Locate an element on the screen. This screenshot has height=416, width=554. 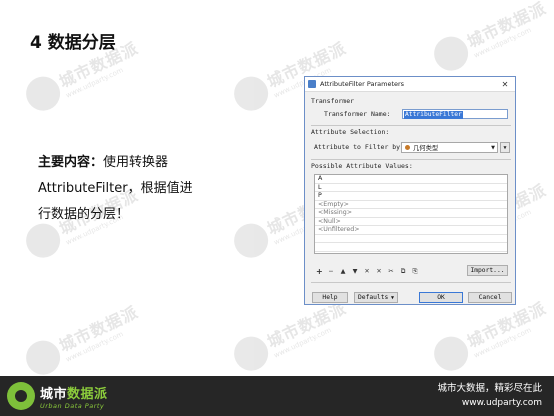
logo-subtitle: Urban Data Party is located at coordinates (72, 405).